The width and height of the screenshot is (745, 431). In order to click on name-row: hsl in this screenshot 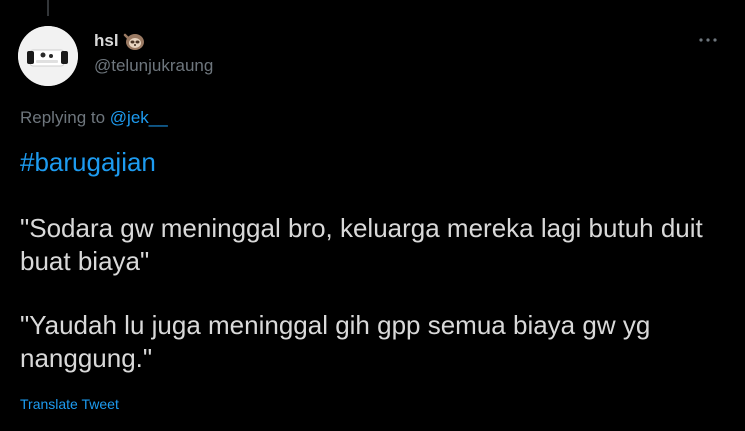, I will do `click(153, 41)`.